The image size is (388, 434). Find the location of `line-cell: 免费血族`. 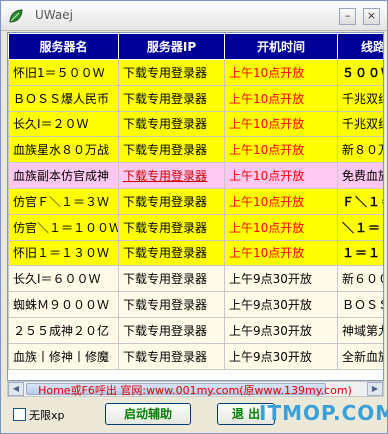

line-cell: 免费血族 is located at coordinates (360, 175).